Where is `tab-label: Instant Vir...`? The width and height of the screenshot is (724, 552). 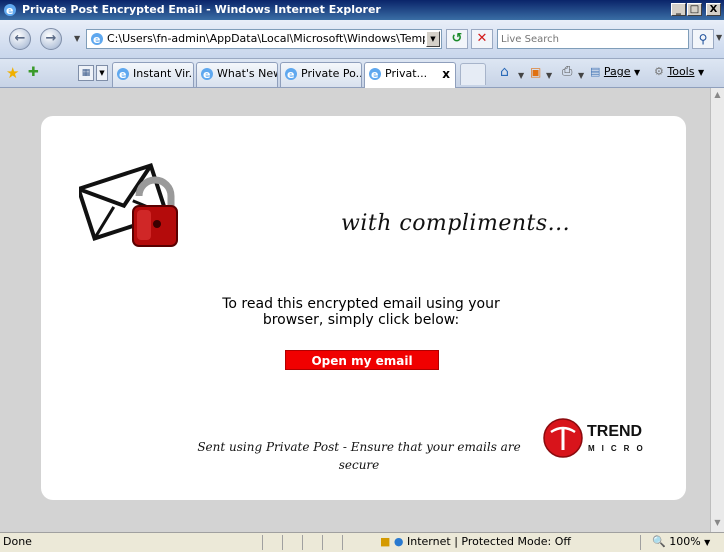
tab-label: Instant Vir... is located at coordinates (163, 73).